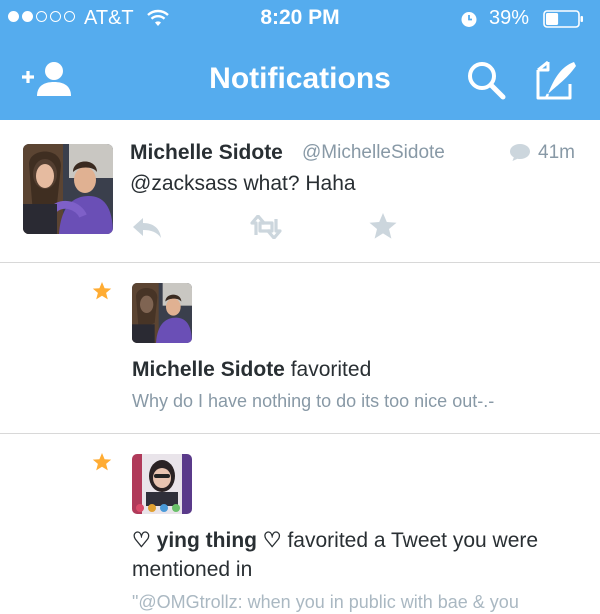 This screenshot has height=614, width=600. I want to click on notification-actor: ♡ ying thing ♡, so click(207, 540).